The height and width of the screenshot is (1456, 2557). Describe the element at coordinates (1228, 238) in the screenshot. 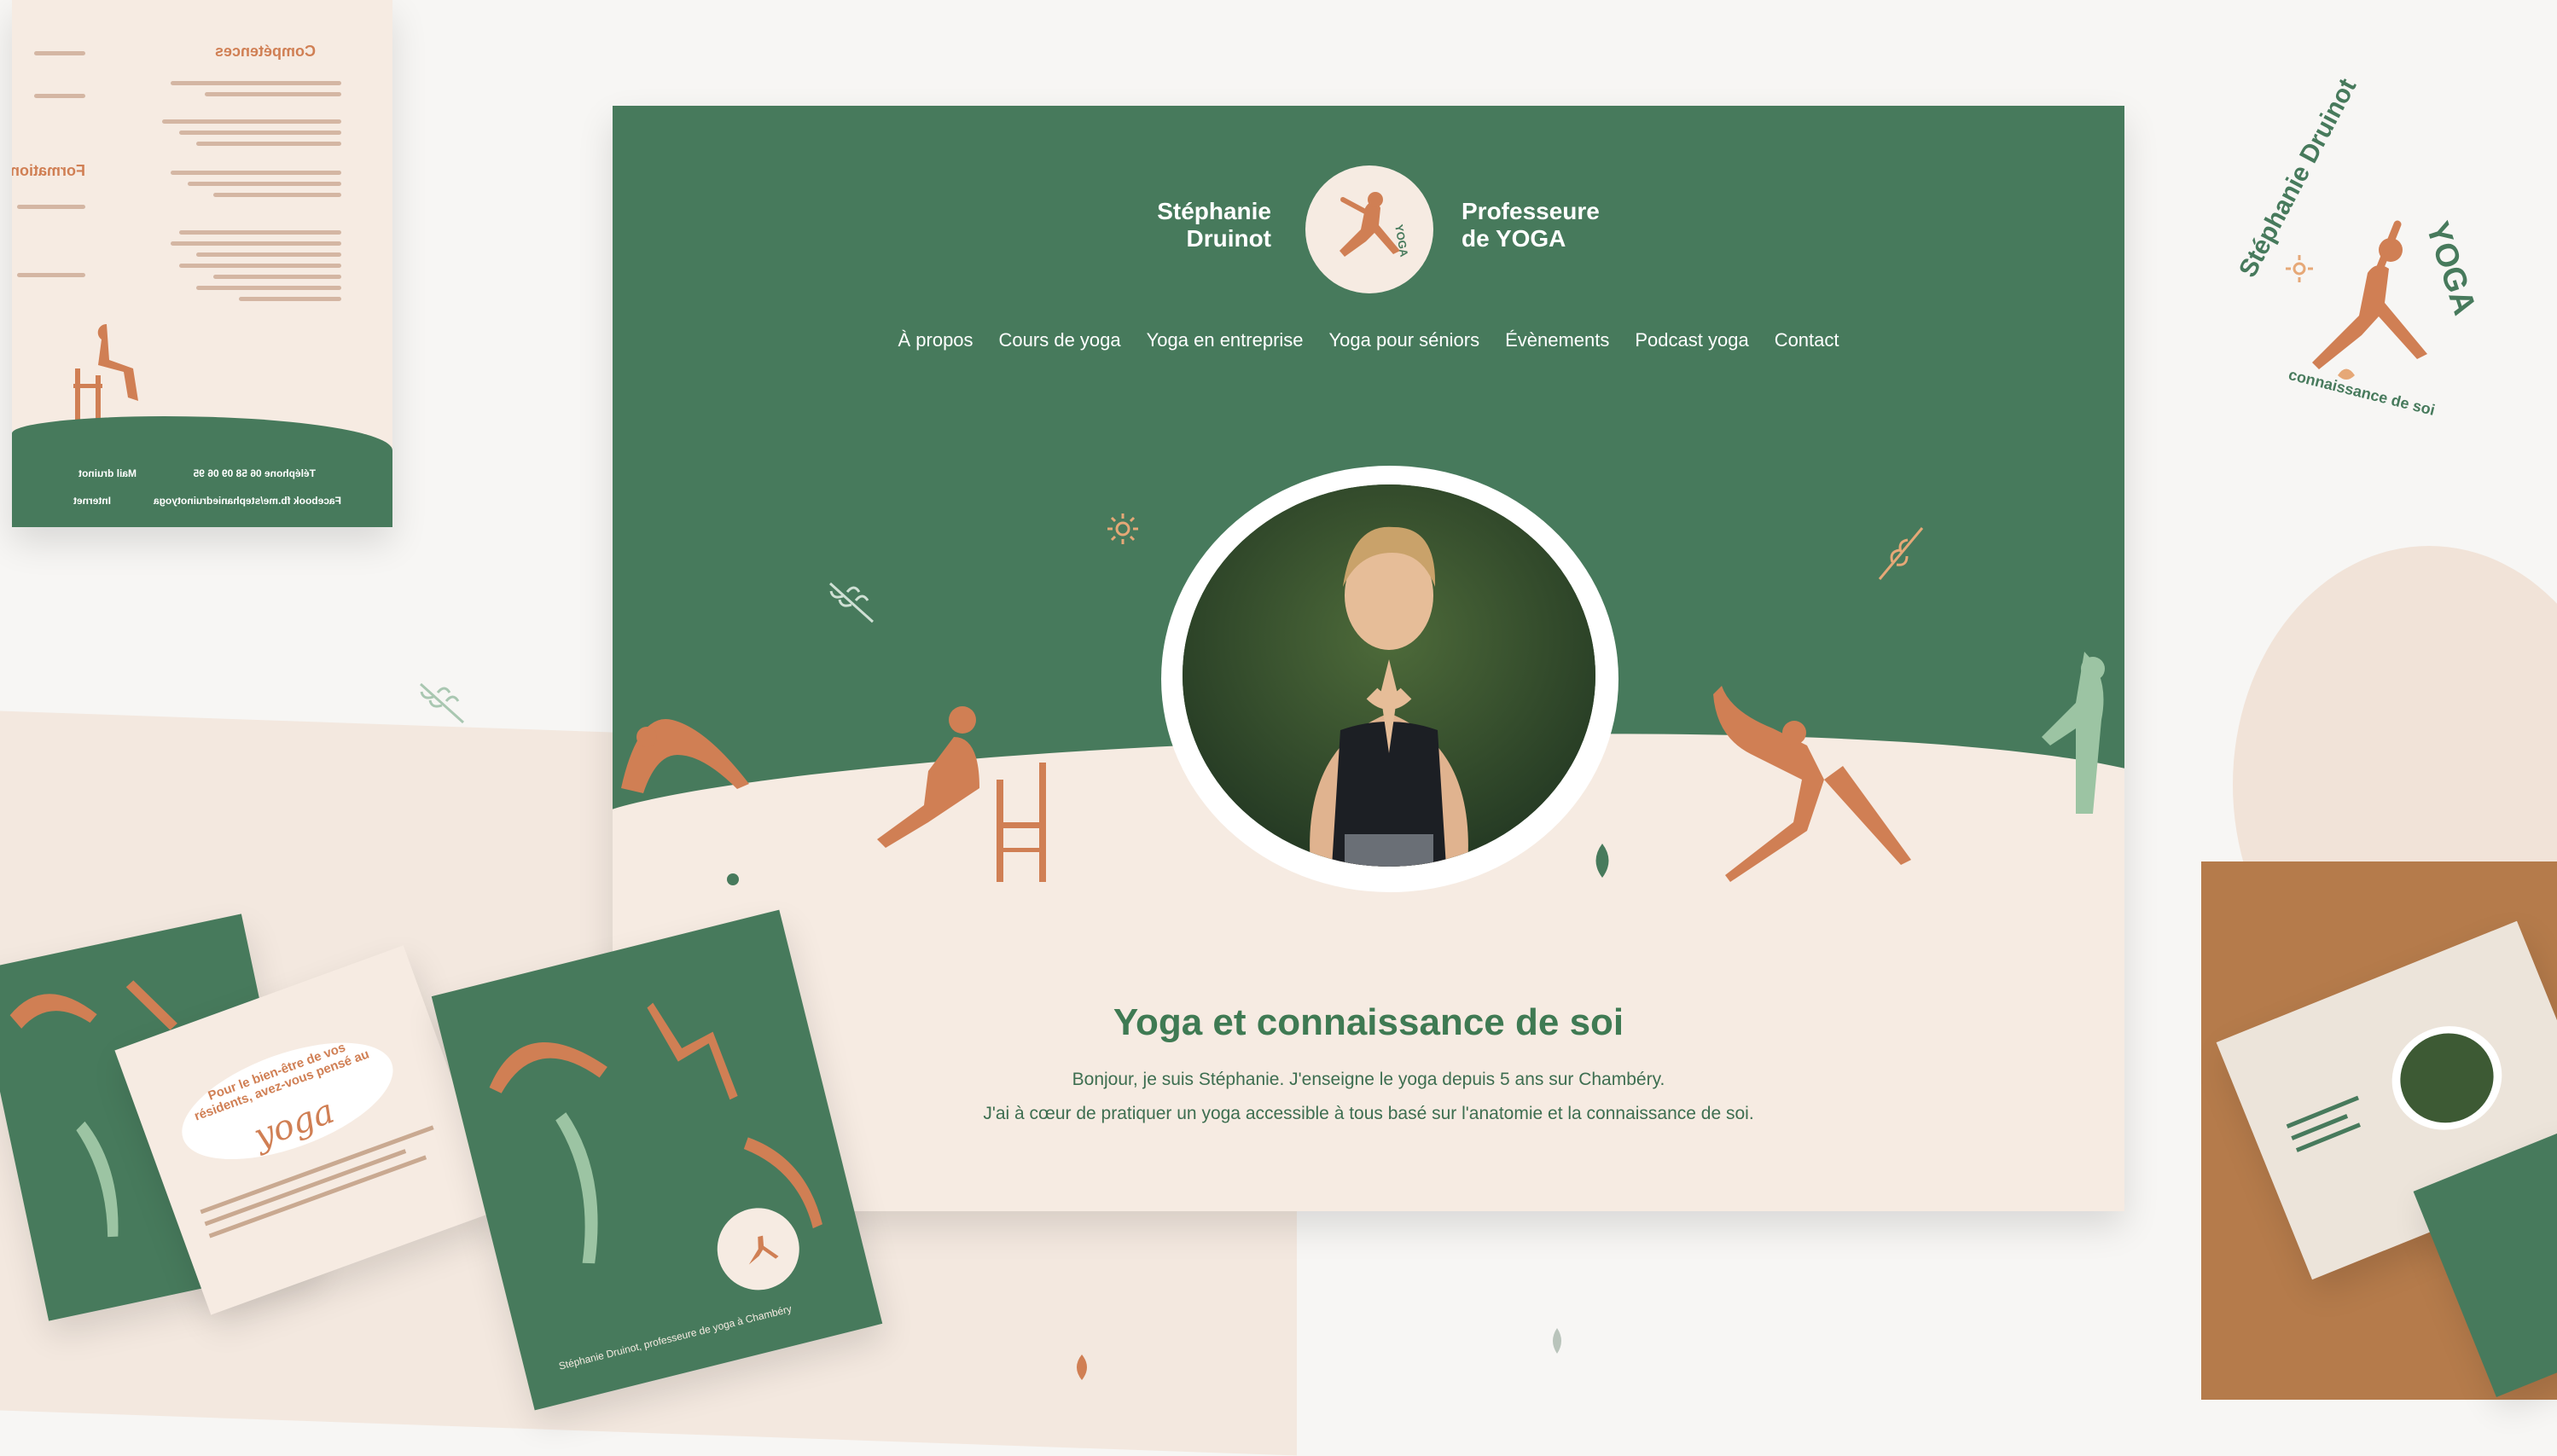

I see `brand-last-name: Druinot` at that location.